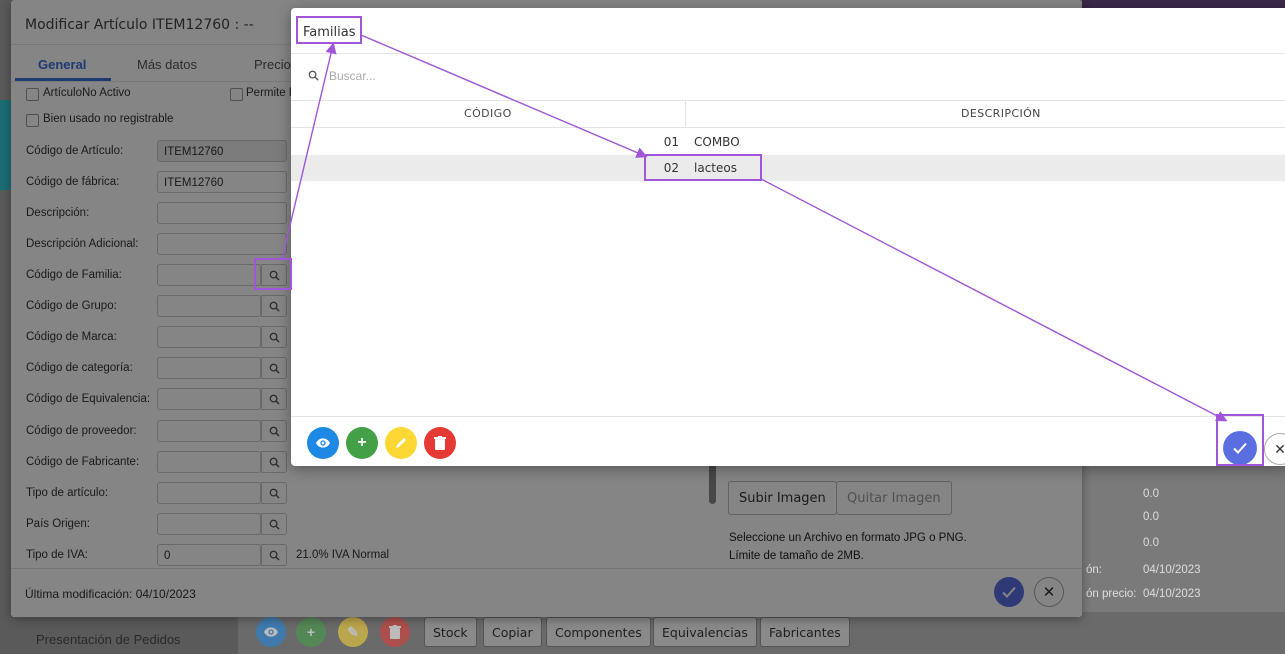 The height and width of the screenshot is (654, 1285). Describe the element at coordinates (1111, 594) in the screenshot. I see `background-label: ón precio:` at that location.